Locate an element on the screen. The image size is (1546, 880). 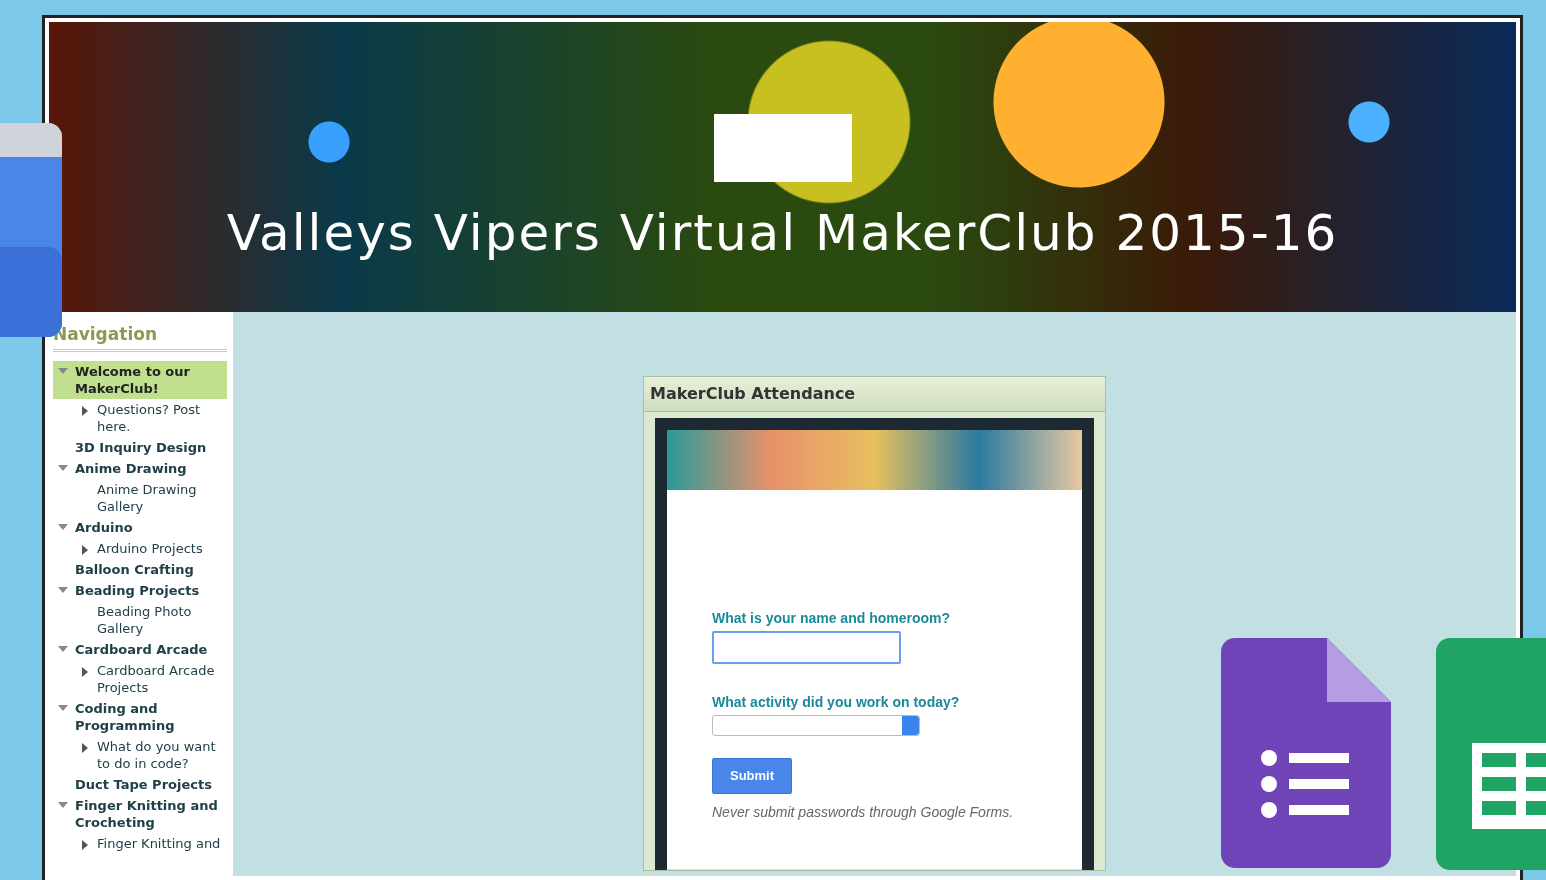
nav-item: Anime Drawing Gallery is located at coordinates (140, 497).